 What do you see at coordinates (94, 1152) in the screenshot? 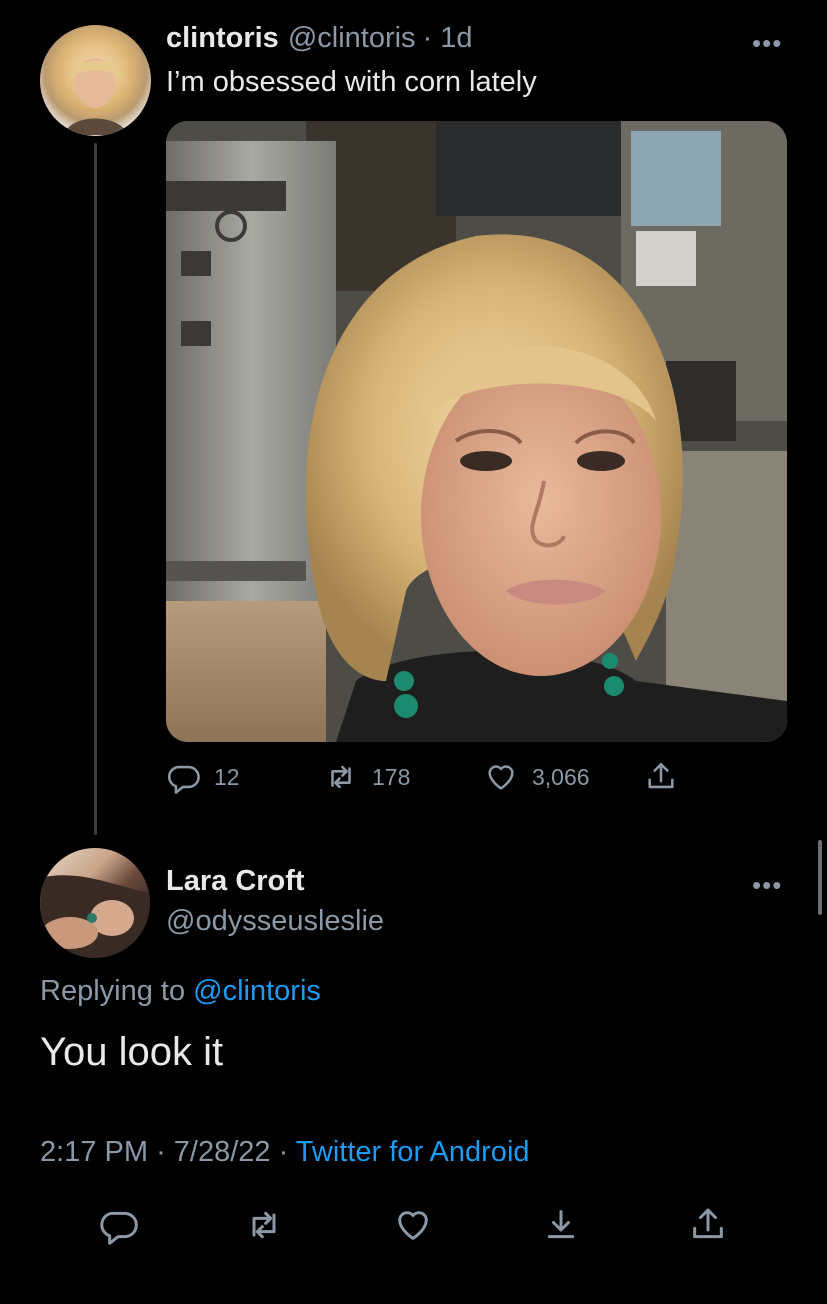
I see `reply-time: 2:17 PM` at bounding box center [94, 1152].